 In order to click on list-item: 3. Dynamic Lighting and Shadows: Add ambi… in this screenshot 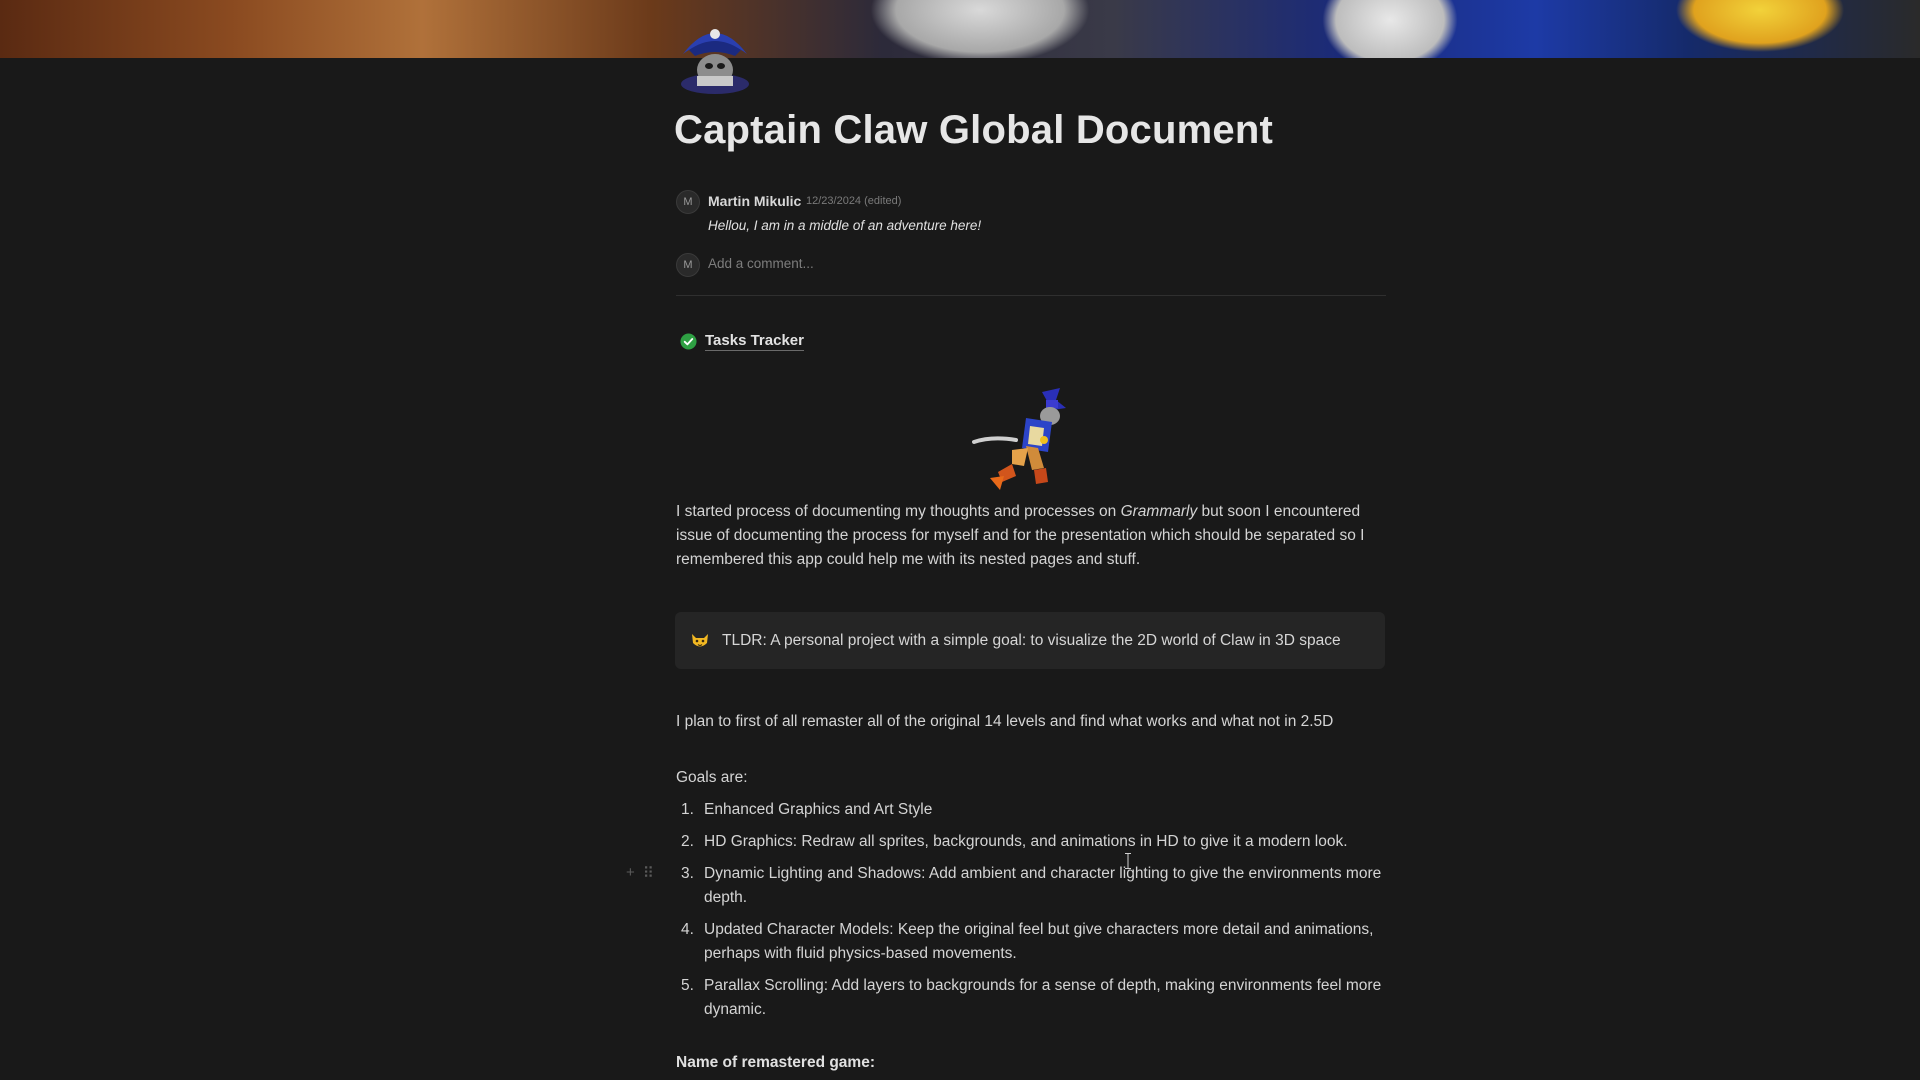, I will do `click(1036, 886)`.